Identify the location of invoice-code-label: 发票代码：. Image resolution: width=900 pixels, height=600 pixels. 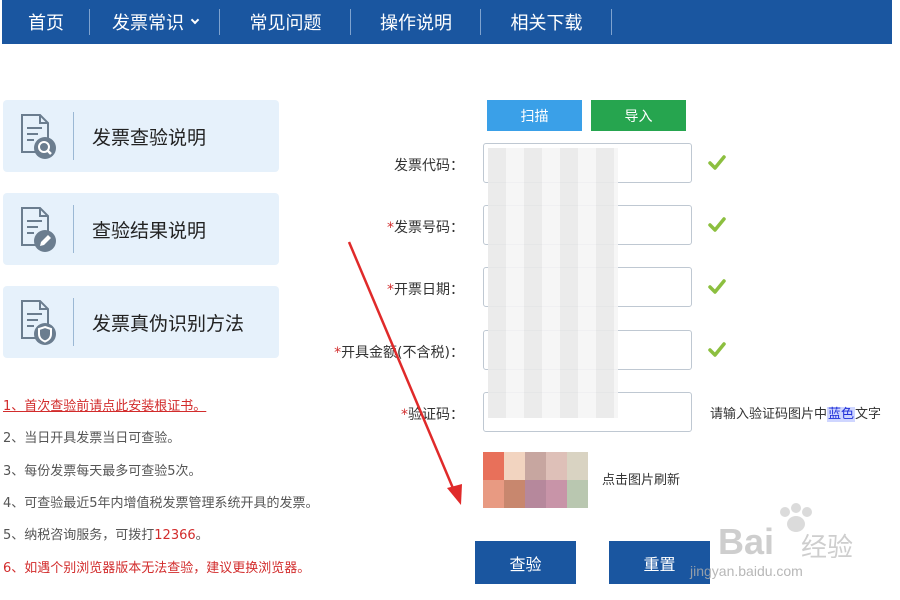
(429, 165).